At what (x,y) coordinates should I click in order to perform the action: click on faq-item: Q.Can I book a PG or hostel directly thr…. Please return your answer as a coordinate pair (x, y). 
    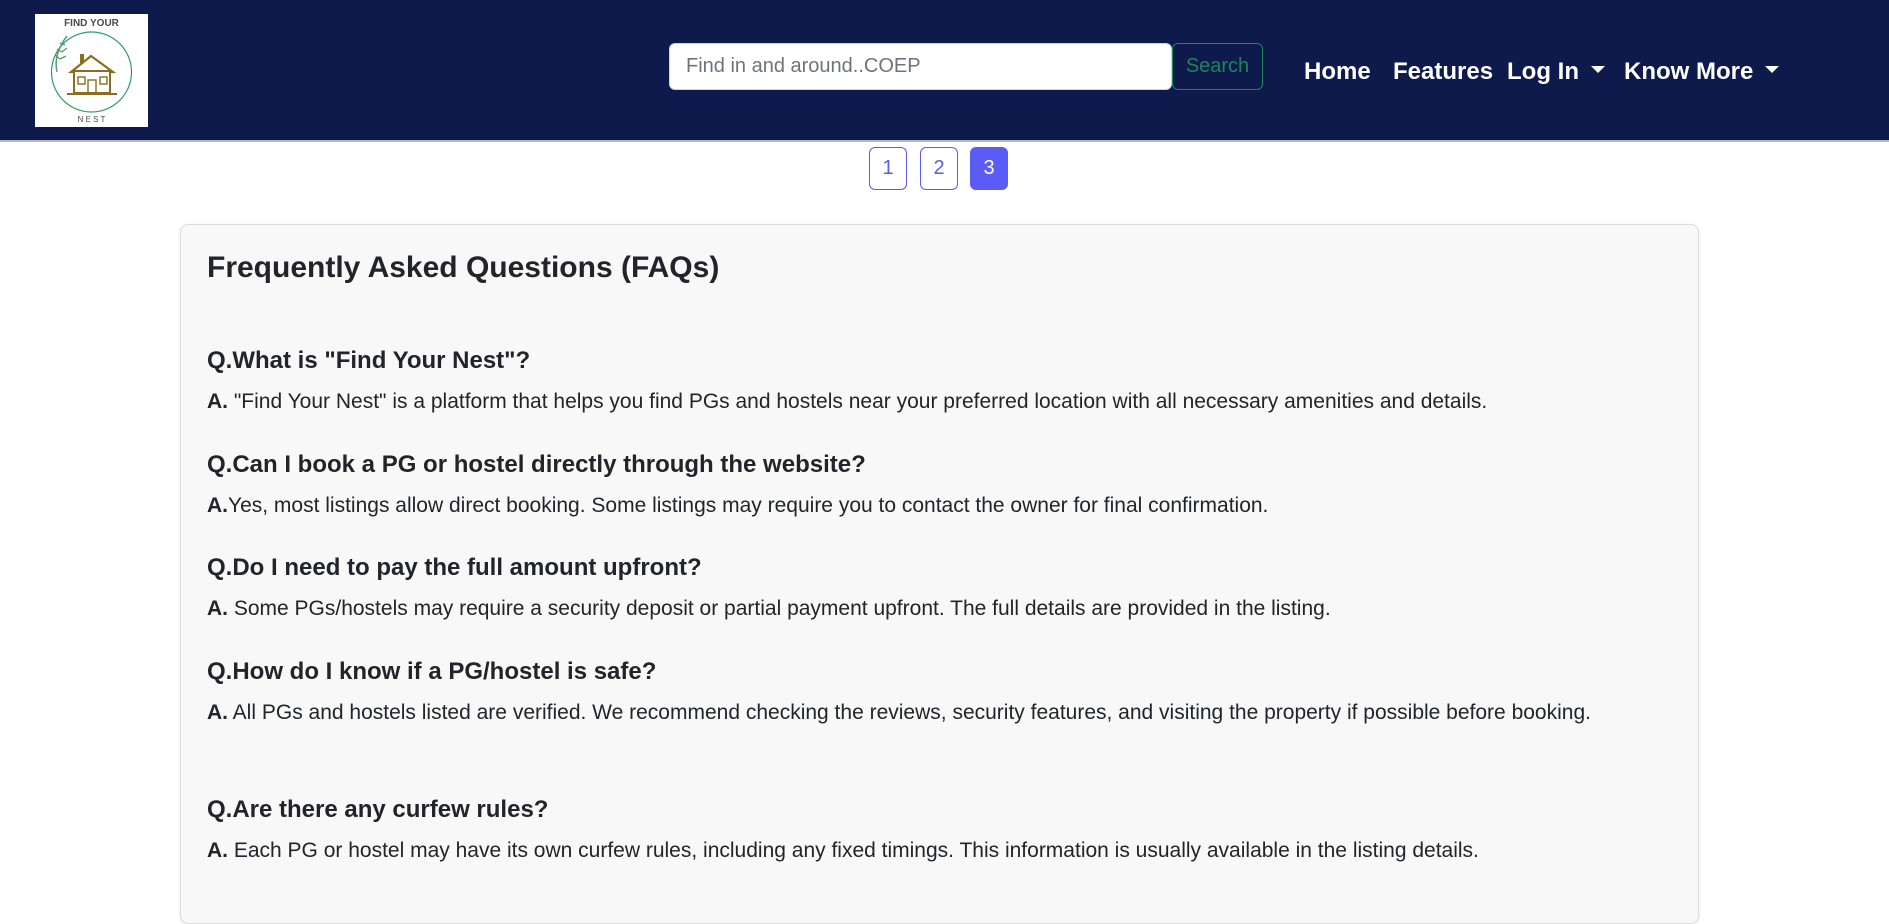
    Looking at the image, I should click on (942, 486).